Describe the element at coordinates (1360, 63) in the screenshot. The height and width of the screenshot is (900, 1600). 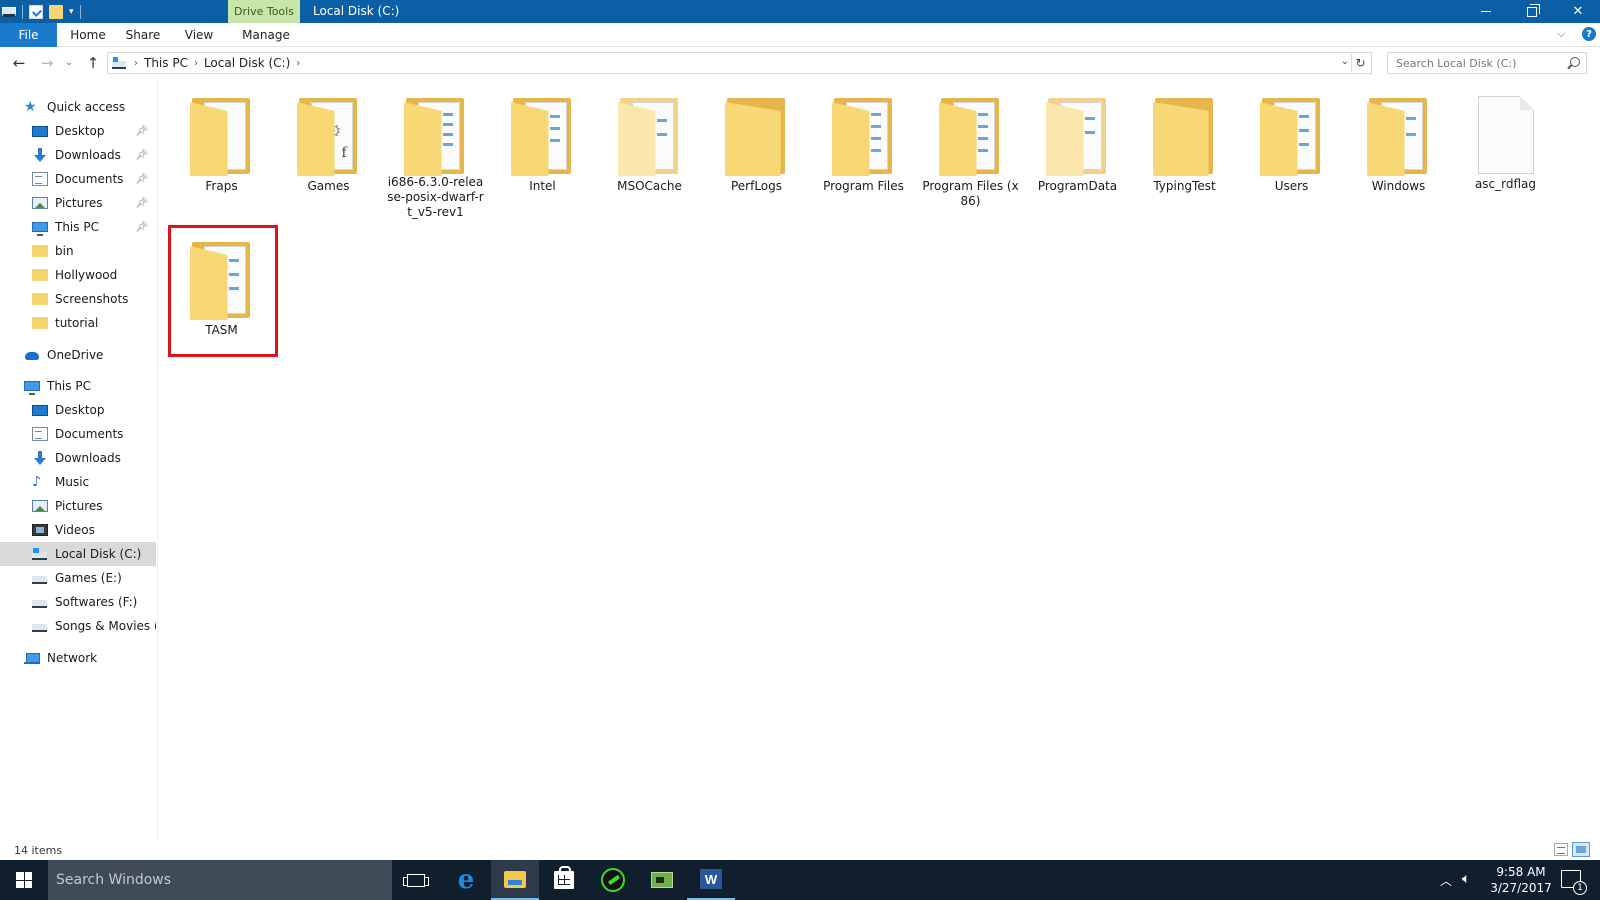
I see `refresh-button: ↻` at that location.